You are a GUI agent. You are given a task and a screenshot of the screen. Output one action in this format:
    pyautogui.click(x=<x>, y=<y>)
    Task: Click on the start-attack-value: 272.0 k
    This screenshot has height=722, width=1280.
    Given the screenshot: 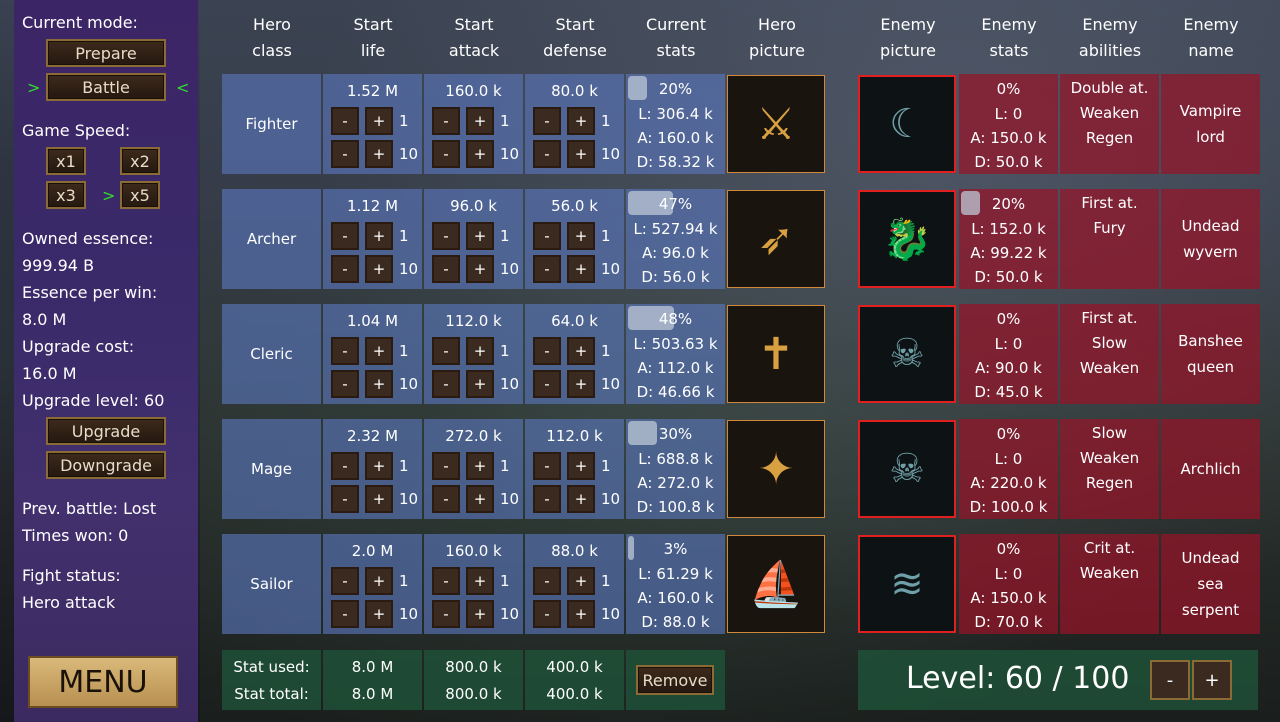 What is the action you would take?
    pyautogui.click(x=473, y=436)
    